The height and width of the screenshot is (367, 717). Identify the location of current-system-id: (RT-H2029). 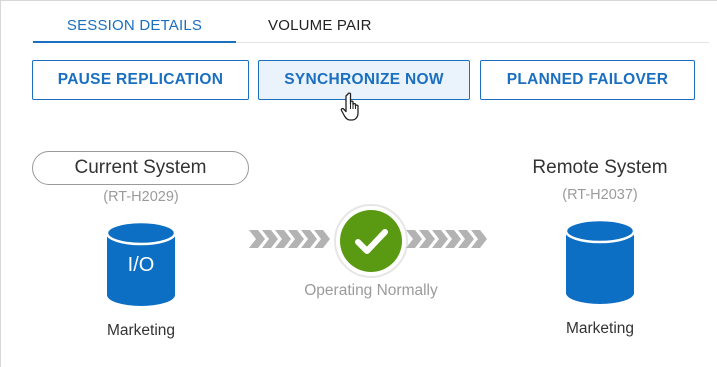
(141, 197).